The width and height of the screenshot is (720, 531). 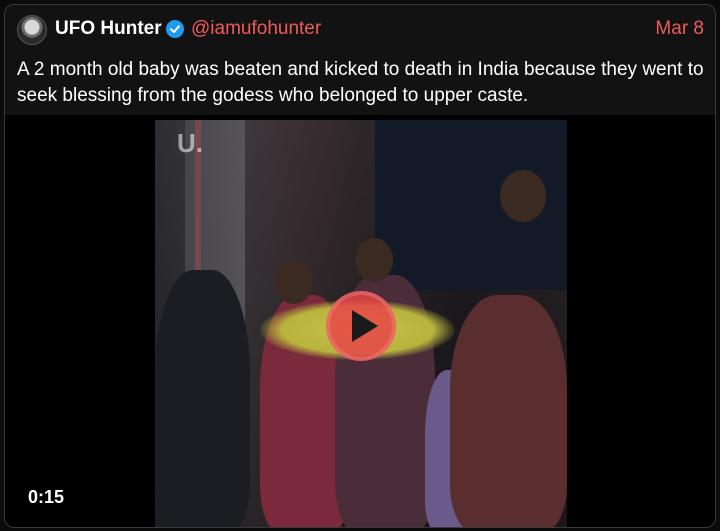 What do you see at coordinates (32, 30) in the screenshot?
I see `avatar` at bounding box center [32, 30].